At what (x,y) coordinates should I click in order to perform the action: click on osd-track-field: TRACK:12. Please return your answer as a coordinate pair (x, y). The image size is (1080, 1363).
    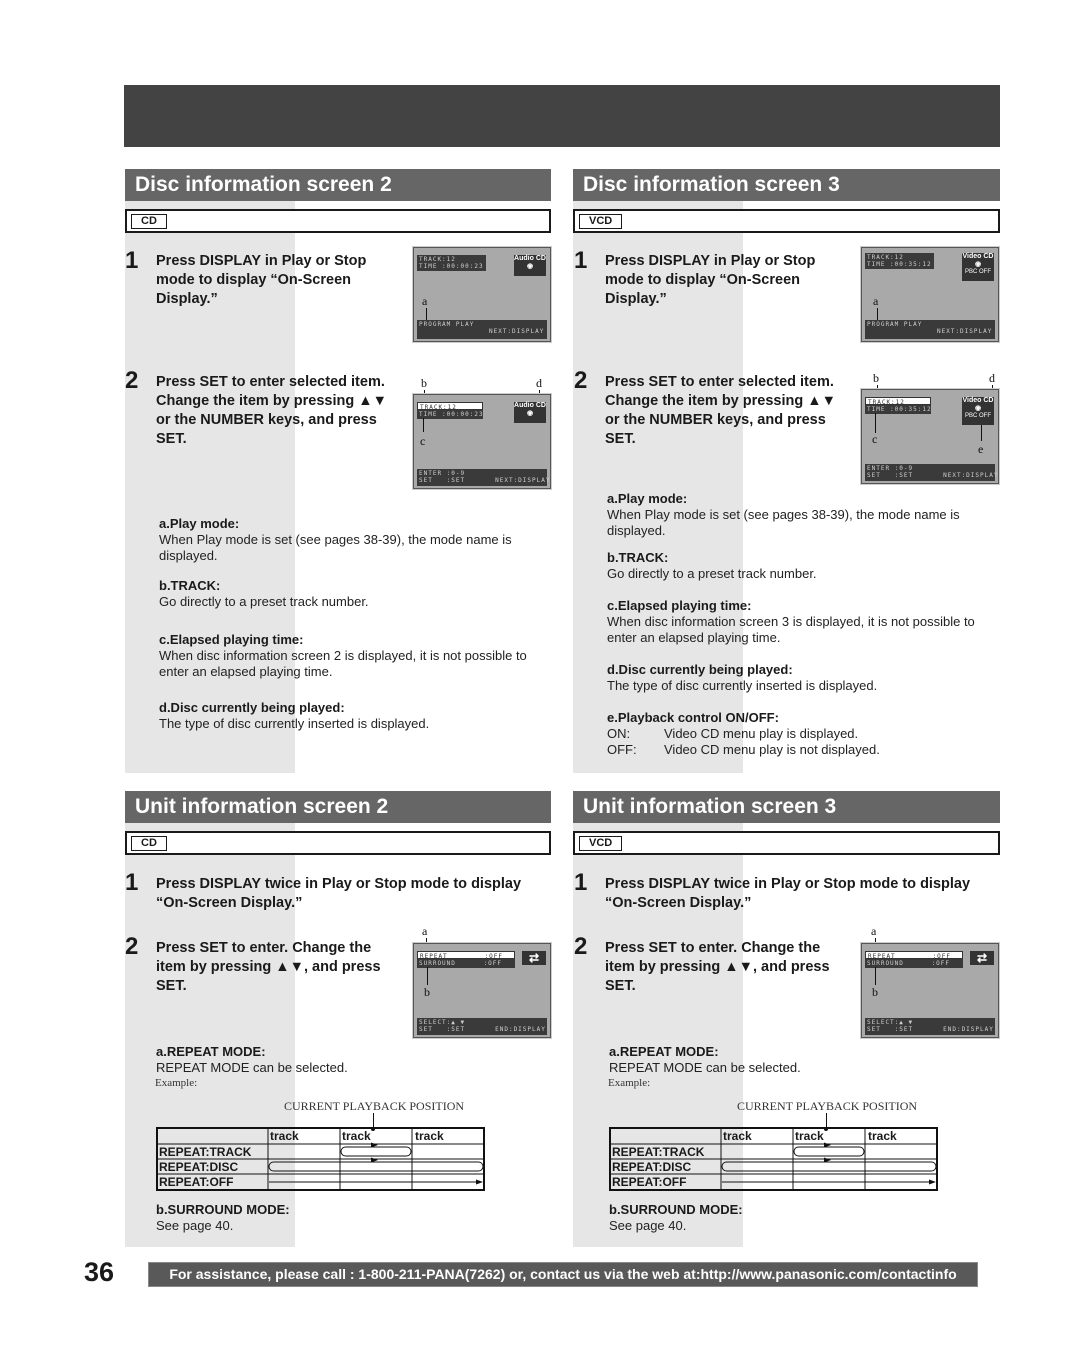
    Looking at the image, I should click on (898, 401).